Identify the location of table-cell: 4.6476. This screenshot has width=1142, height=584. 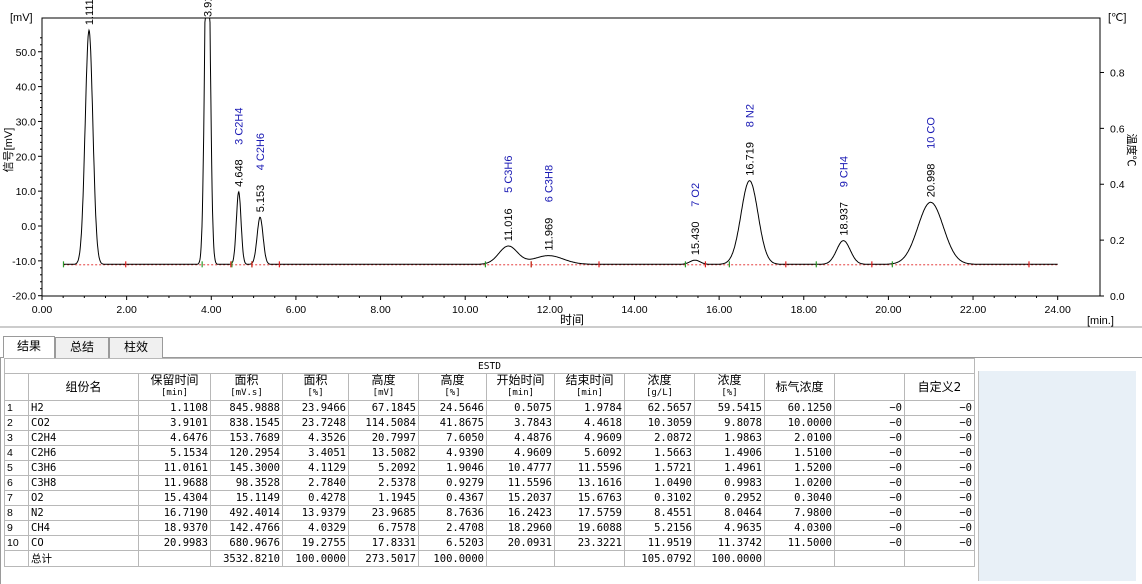
(174, 438).